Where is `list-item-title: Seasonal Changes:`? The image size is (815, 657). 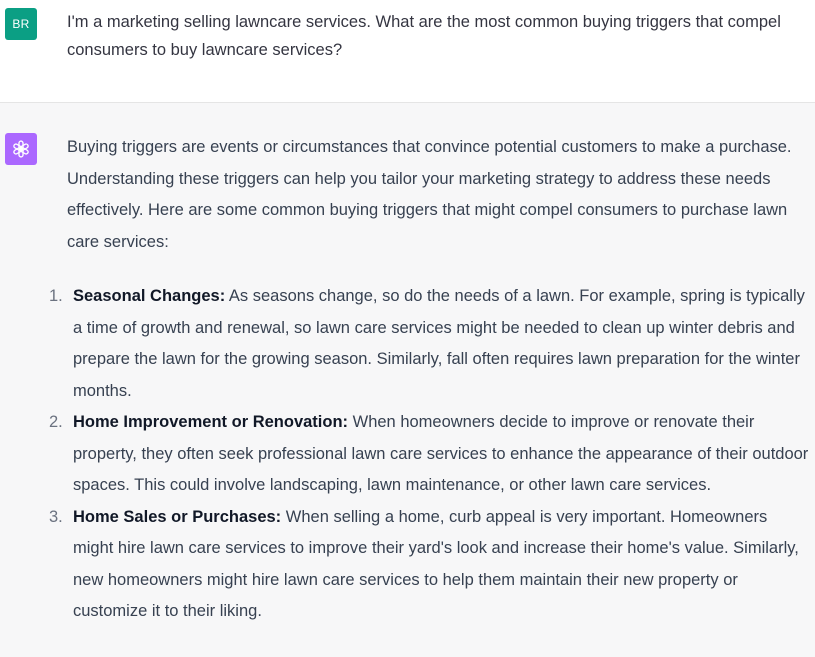 list-item-title: Seasonal Changes: is located at coordinates (149, 296).